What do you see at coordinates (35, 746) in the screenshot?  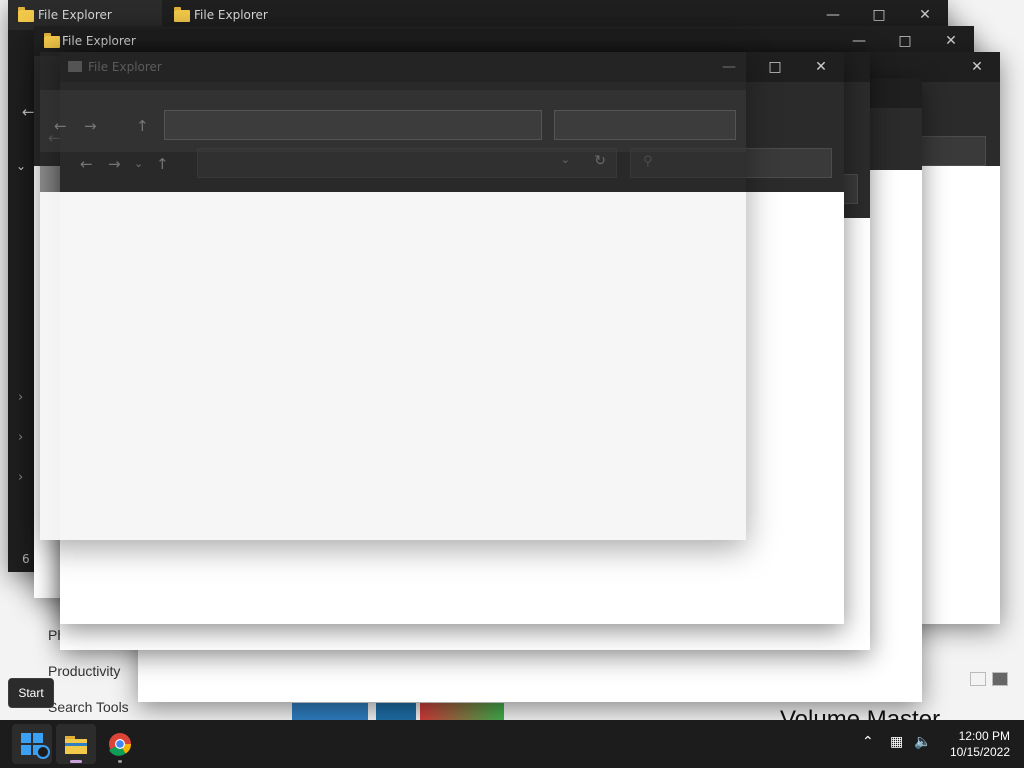 I see `windows-logo-icon` at bounding box center [35, 746].